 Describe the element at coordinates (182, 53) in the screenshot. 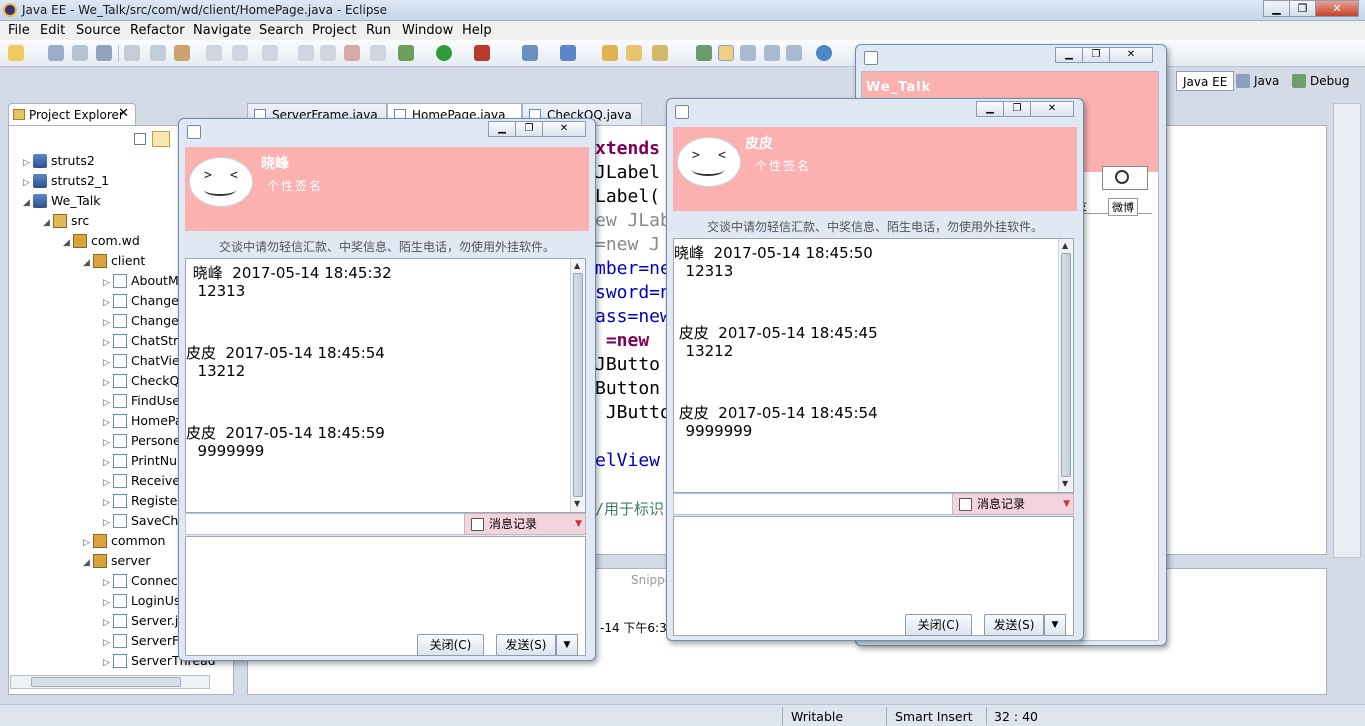

I see `tool-icon` at that location.